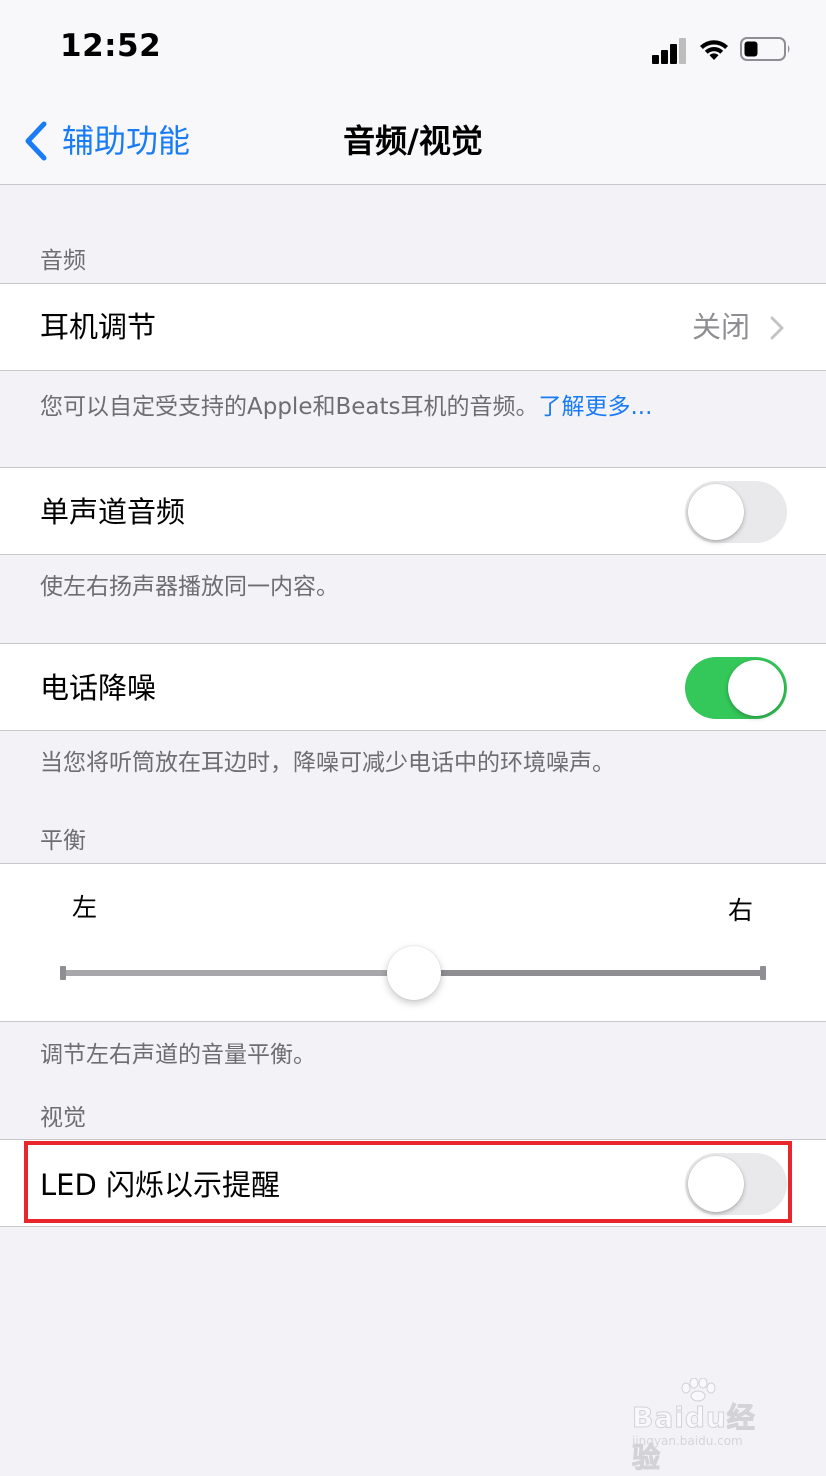 The width and height of the screenshot is (826, 1476). What do you see at coordinates (238, 973) in the screenshot?
I see `balance-slider-fill` at bounding box center [238, 973].